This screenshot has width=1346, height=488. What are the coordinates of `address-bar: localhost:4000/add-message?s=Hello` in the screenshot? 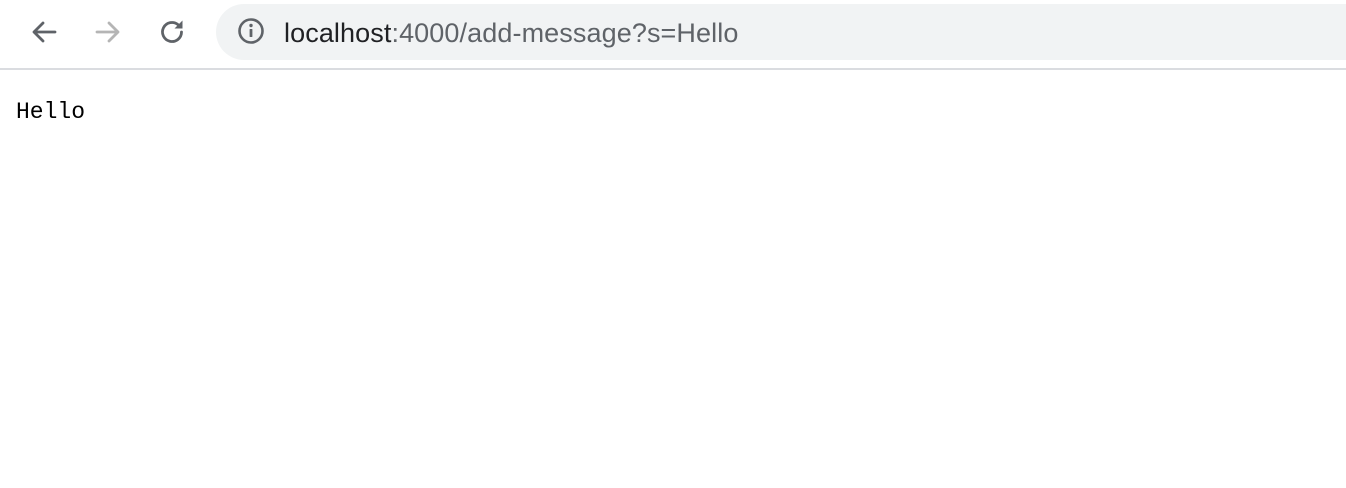 It's located at (781, 32).